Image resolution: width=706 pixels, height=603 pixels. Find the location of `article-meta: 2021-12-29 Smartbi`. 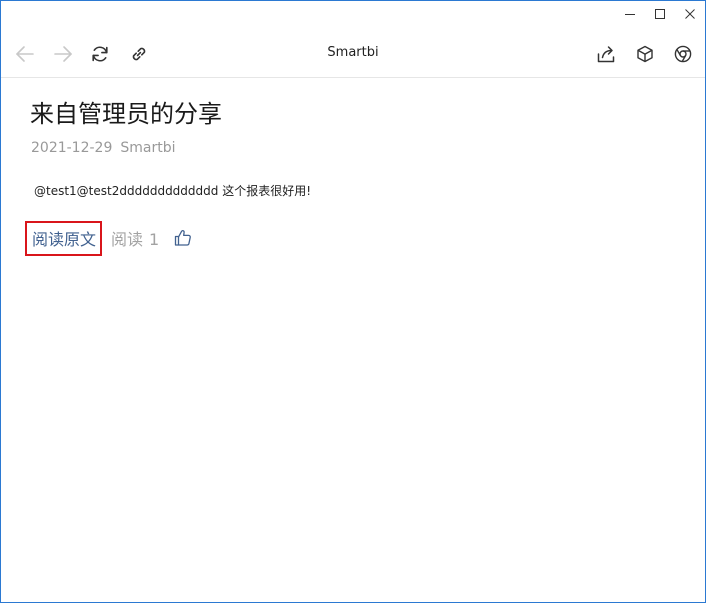

article-meta: 2021-12-29 Smartbi is located at coordinates (103, 148).